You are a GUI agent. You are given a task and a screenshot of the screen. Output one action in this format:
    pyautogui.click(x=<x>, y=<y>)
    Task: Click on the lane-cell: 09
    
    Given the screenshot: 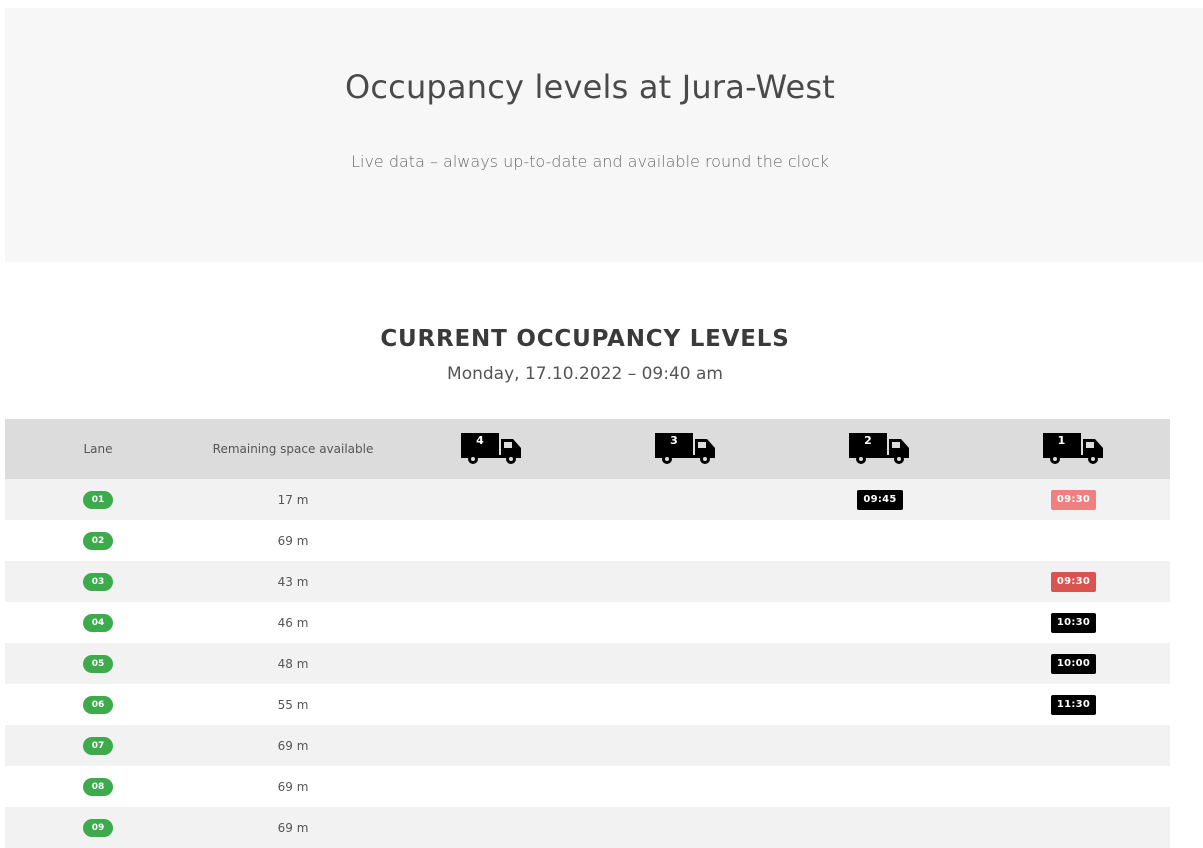 What is the action you would take?
    pyautogui.click(x=98, y=827)
    